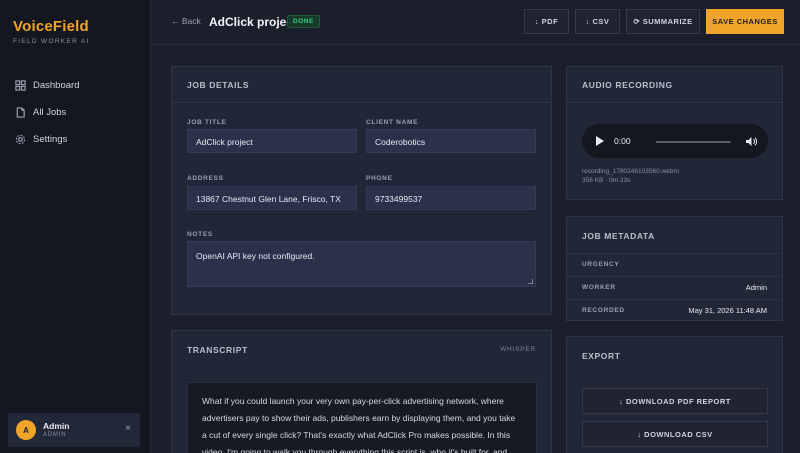  Describe the element at coordinates (745, 21) in the screenshot. I see `save-changes-button: SAVE CHANGES` at that location.